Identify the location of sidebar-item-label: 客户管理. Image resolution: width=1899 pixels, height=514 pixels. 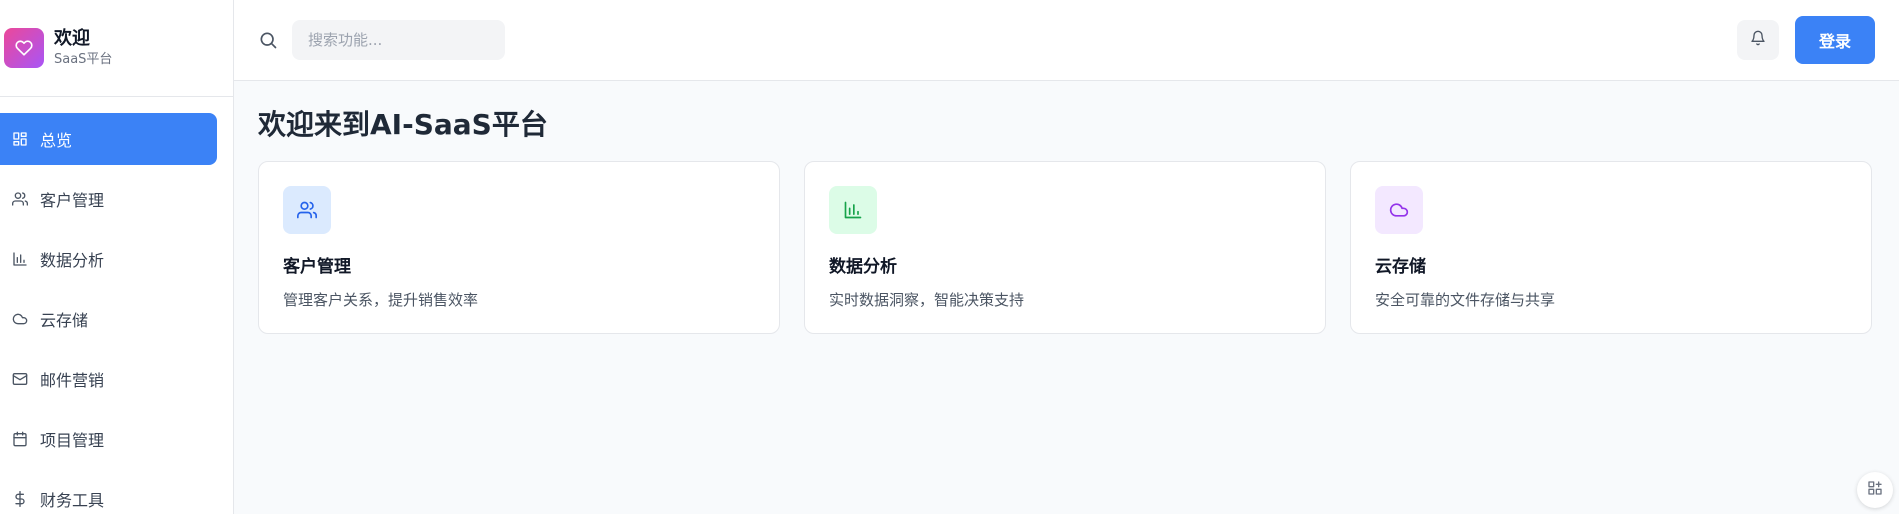
(72, 200).